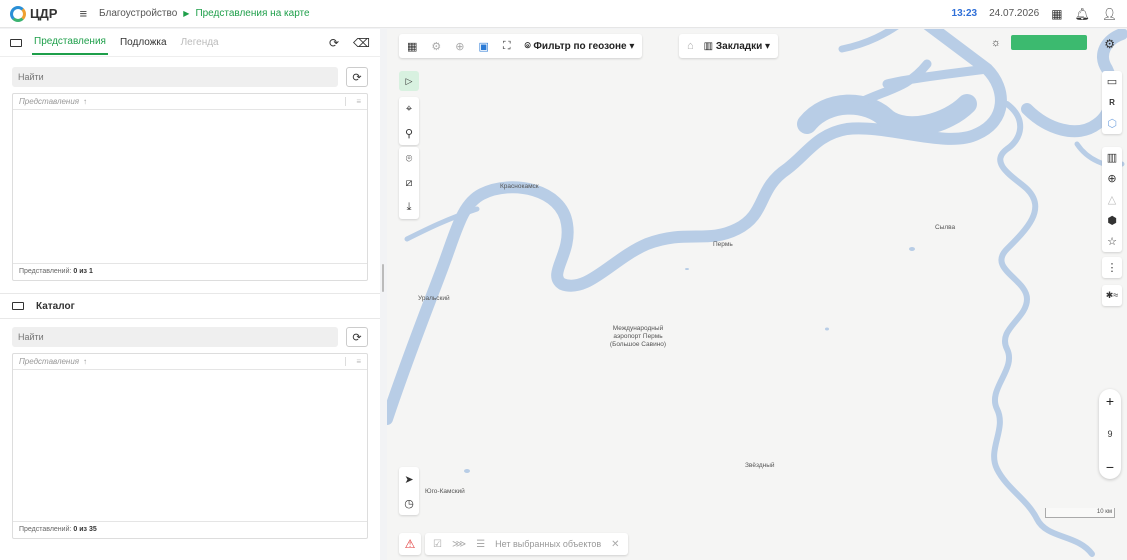 This screenshot has width=1127, height=560. I want to click on hex-icon: ⬡, so click(1112, 123).